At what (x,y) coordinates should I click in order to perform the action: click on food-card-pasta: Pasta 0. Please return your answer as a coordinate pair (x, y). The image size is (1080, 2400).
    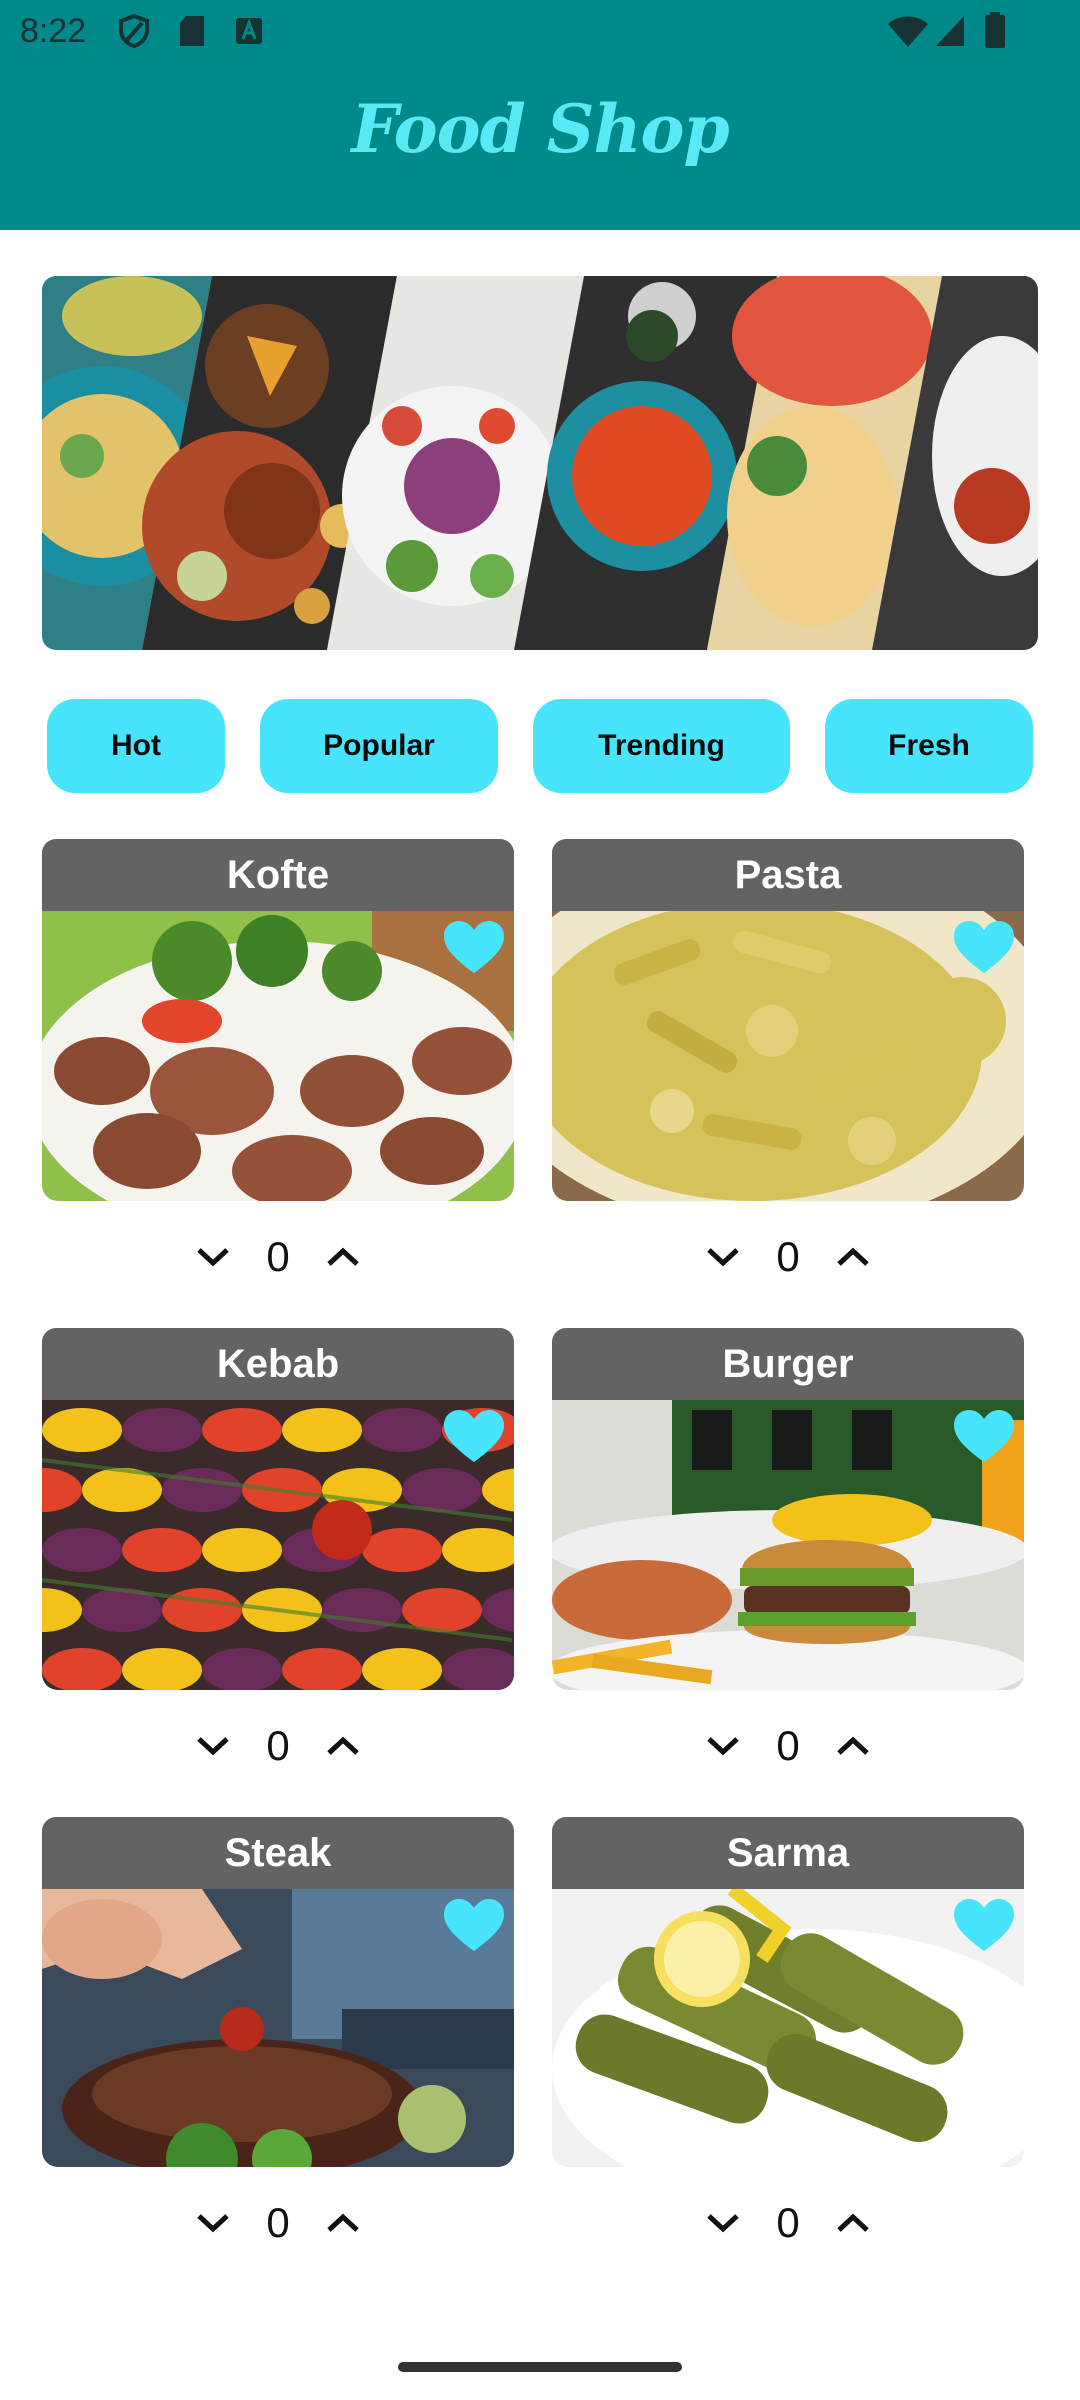
    Looking at the image, I should click on (788, 1076).